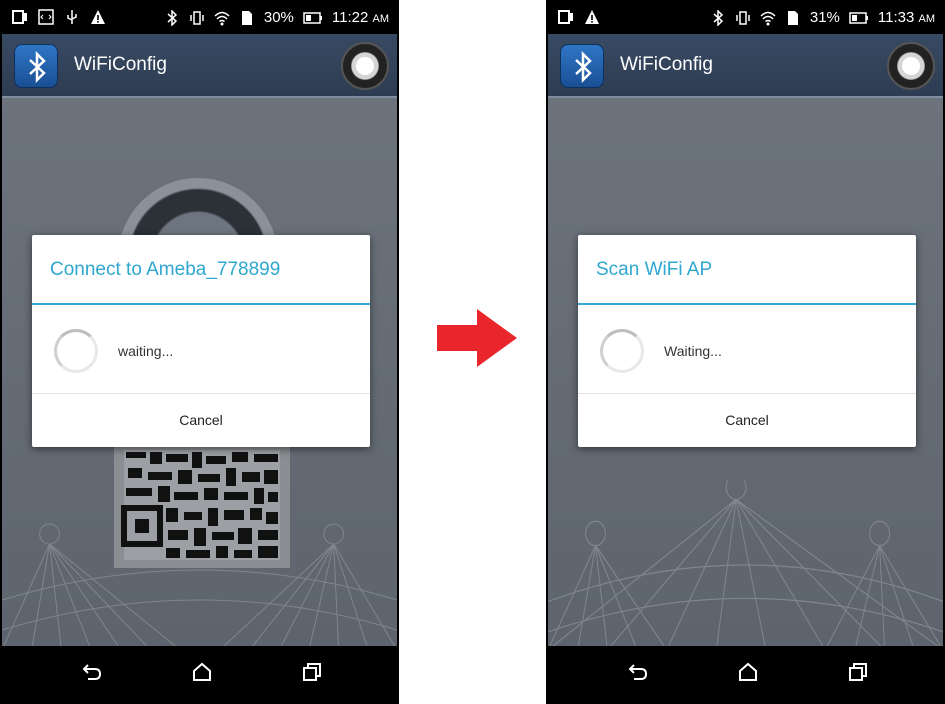 This screenshot has width=945, height=704. Describe the element at coordinates (278, 17) in the screenshot. I see `battery-percent: 30%` at that location.